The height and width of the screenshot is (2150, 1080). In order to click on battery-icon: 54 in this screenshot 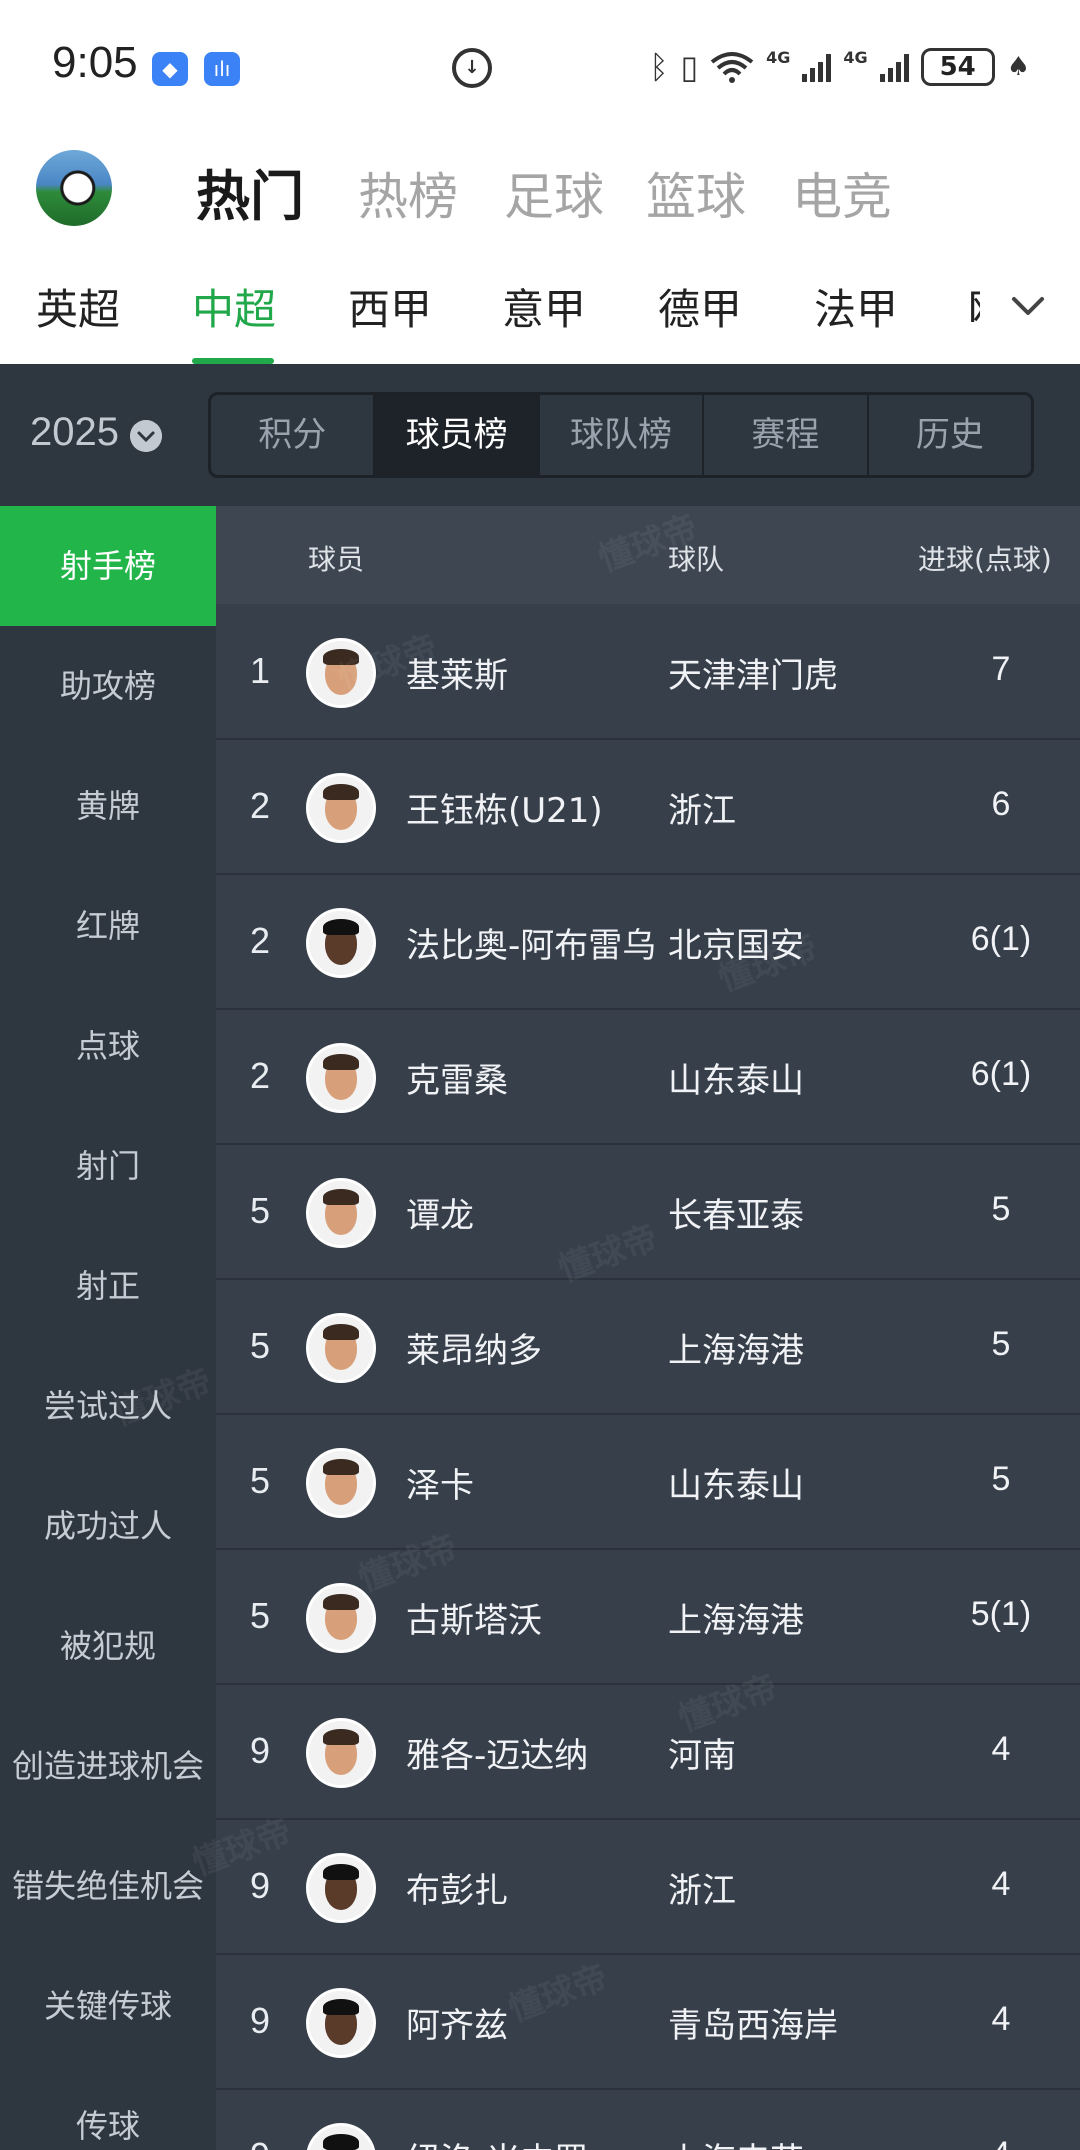, I will do `click(957, 67)`.